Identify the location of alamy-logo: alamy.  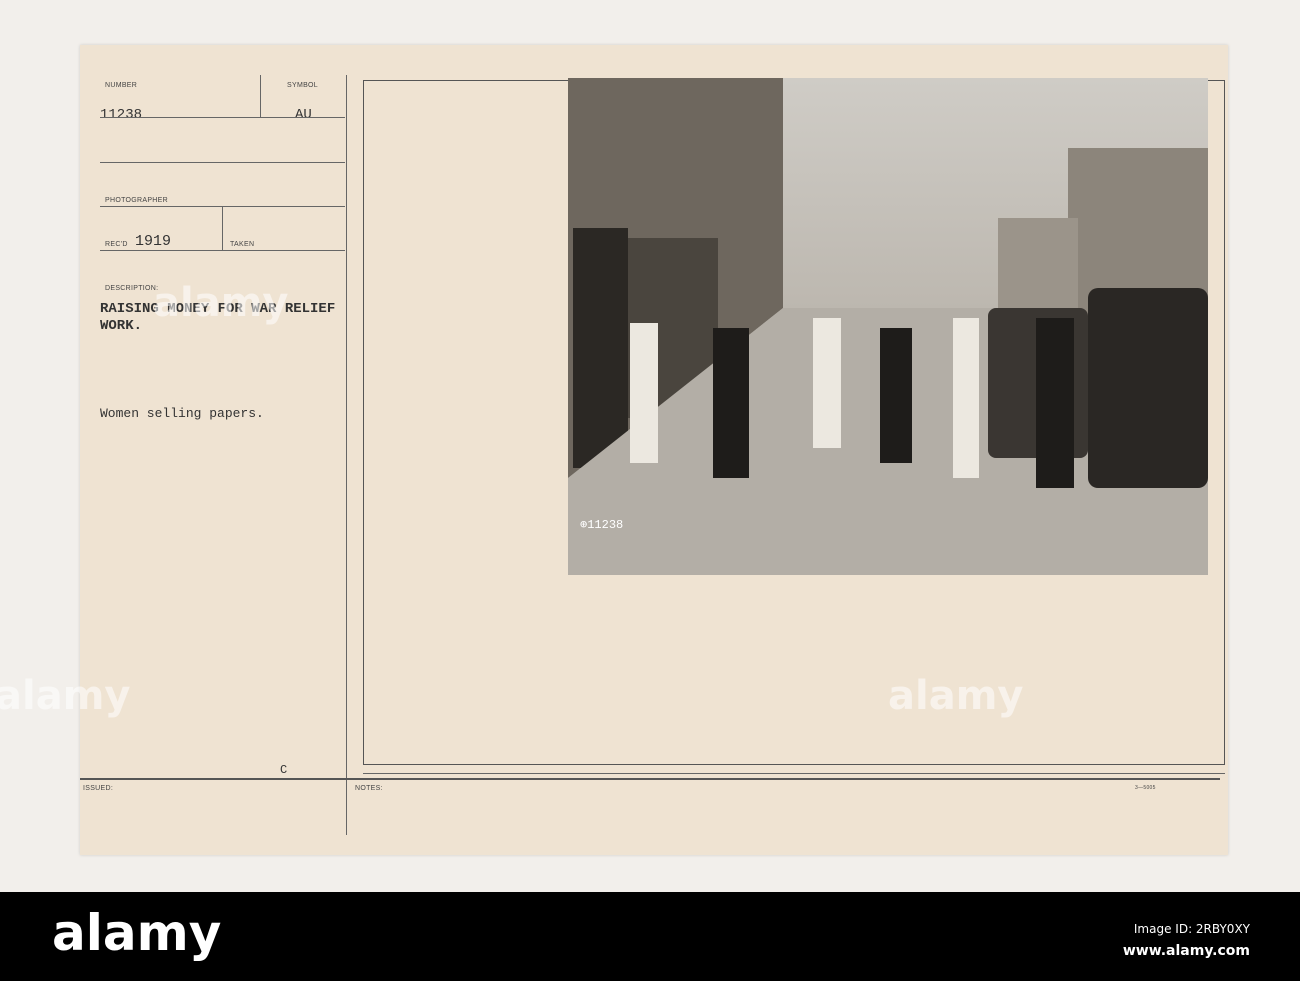
(137, 933).